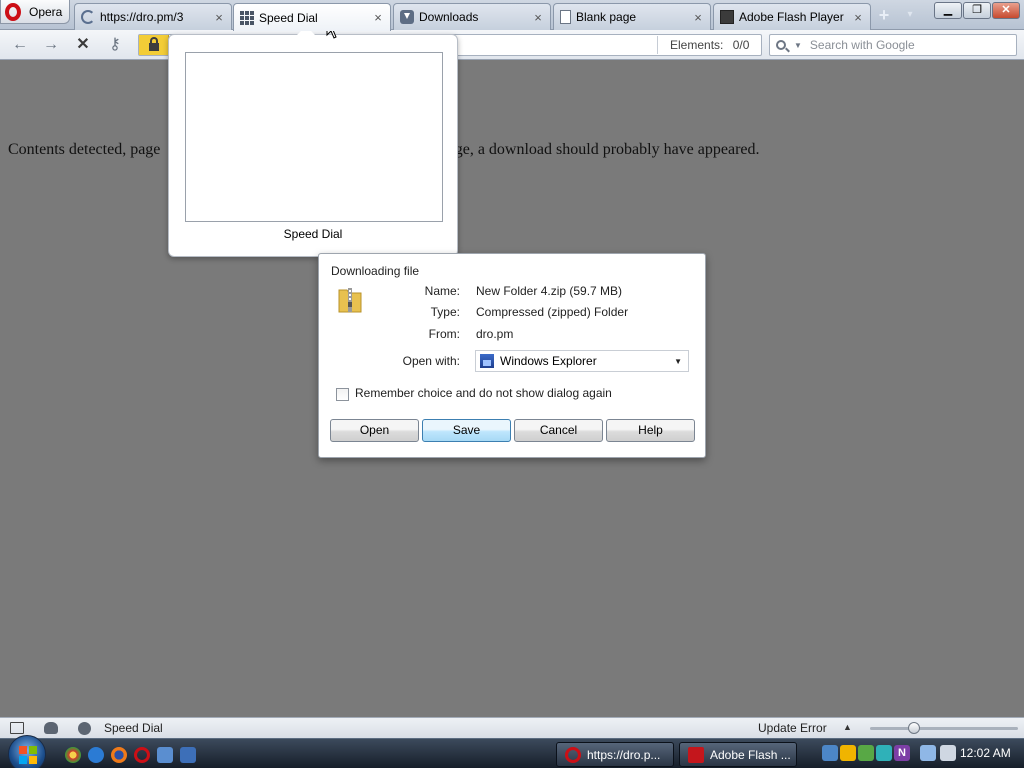 Image resolution: width=1024 pixels, height=768 pixels. What do you see at coordinates (902, 753) in the screenshot?
I see `onenote-icon: N` at bounding box center [902, 753].